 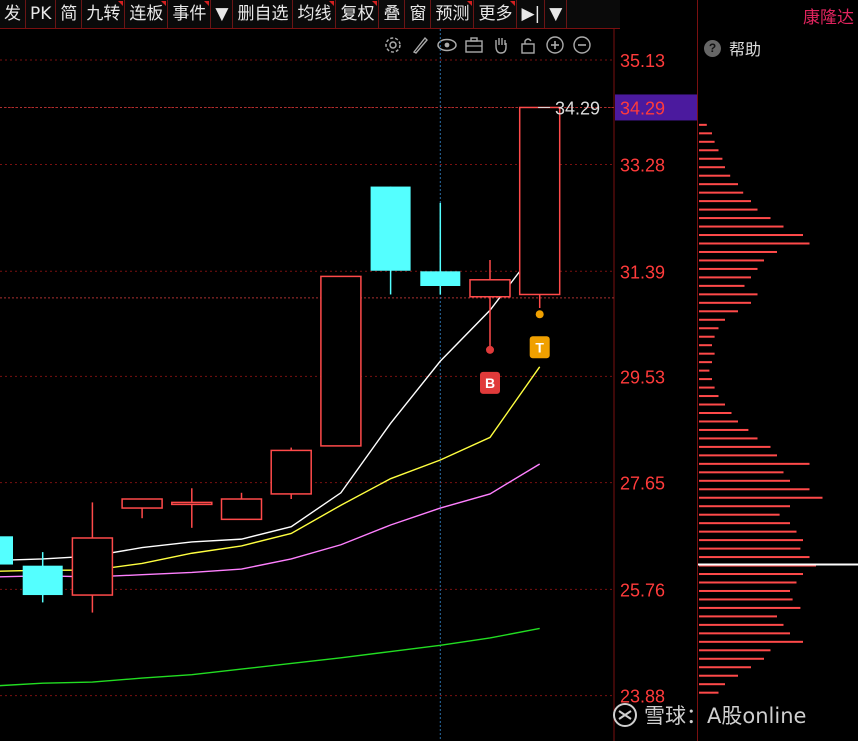 I want to click on y-tick-label: 31.39, so click(x=642, y=272).